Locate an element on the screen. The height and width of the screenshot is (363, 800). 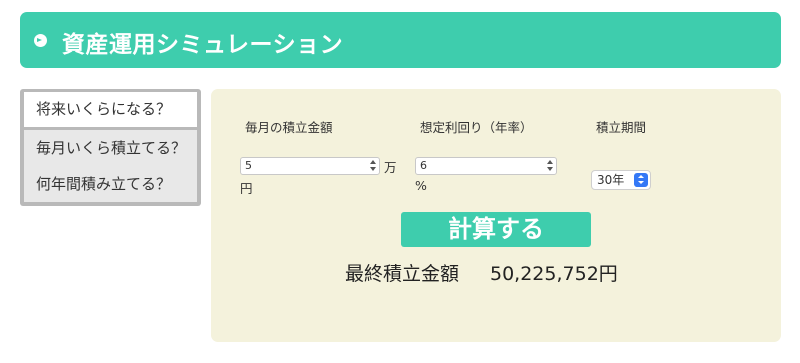
period-select: 30年 is located at coordinates (621, 180).